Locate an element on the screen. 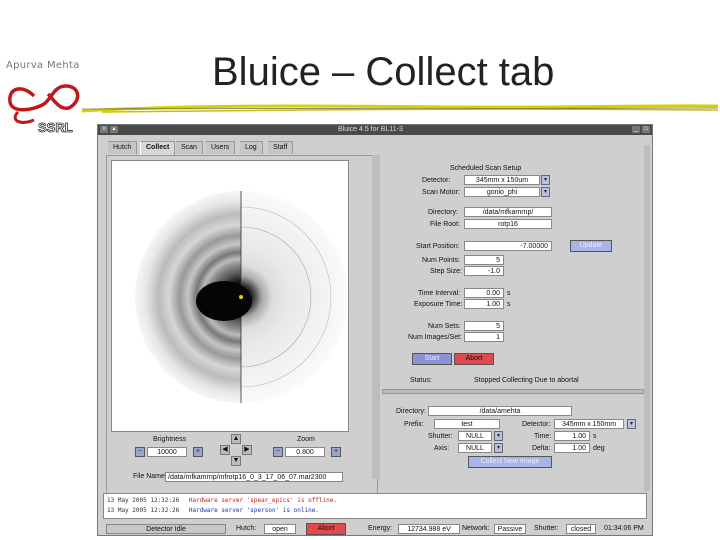 The image size is (720, 540). window-menu-icon: ≡ is located at coordinates (104, 129).